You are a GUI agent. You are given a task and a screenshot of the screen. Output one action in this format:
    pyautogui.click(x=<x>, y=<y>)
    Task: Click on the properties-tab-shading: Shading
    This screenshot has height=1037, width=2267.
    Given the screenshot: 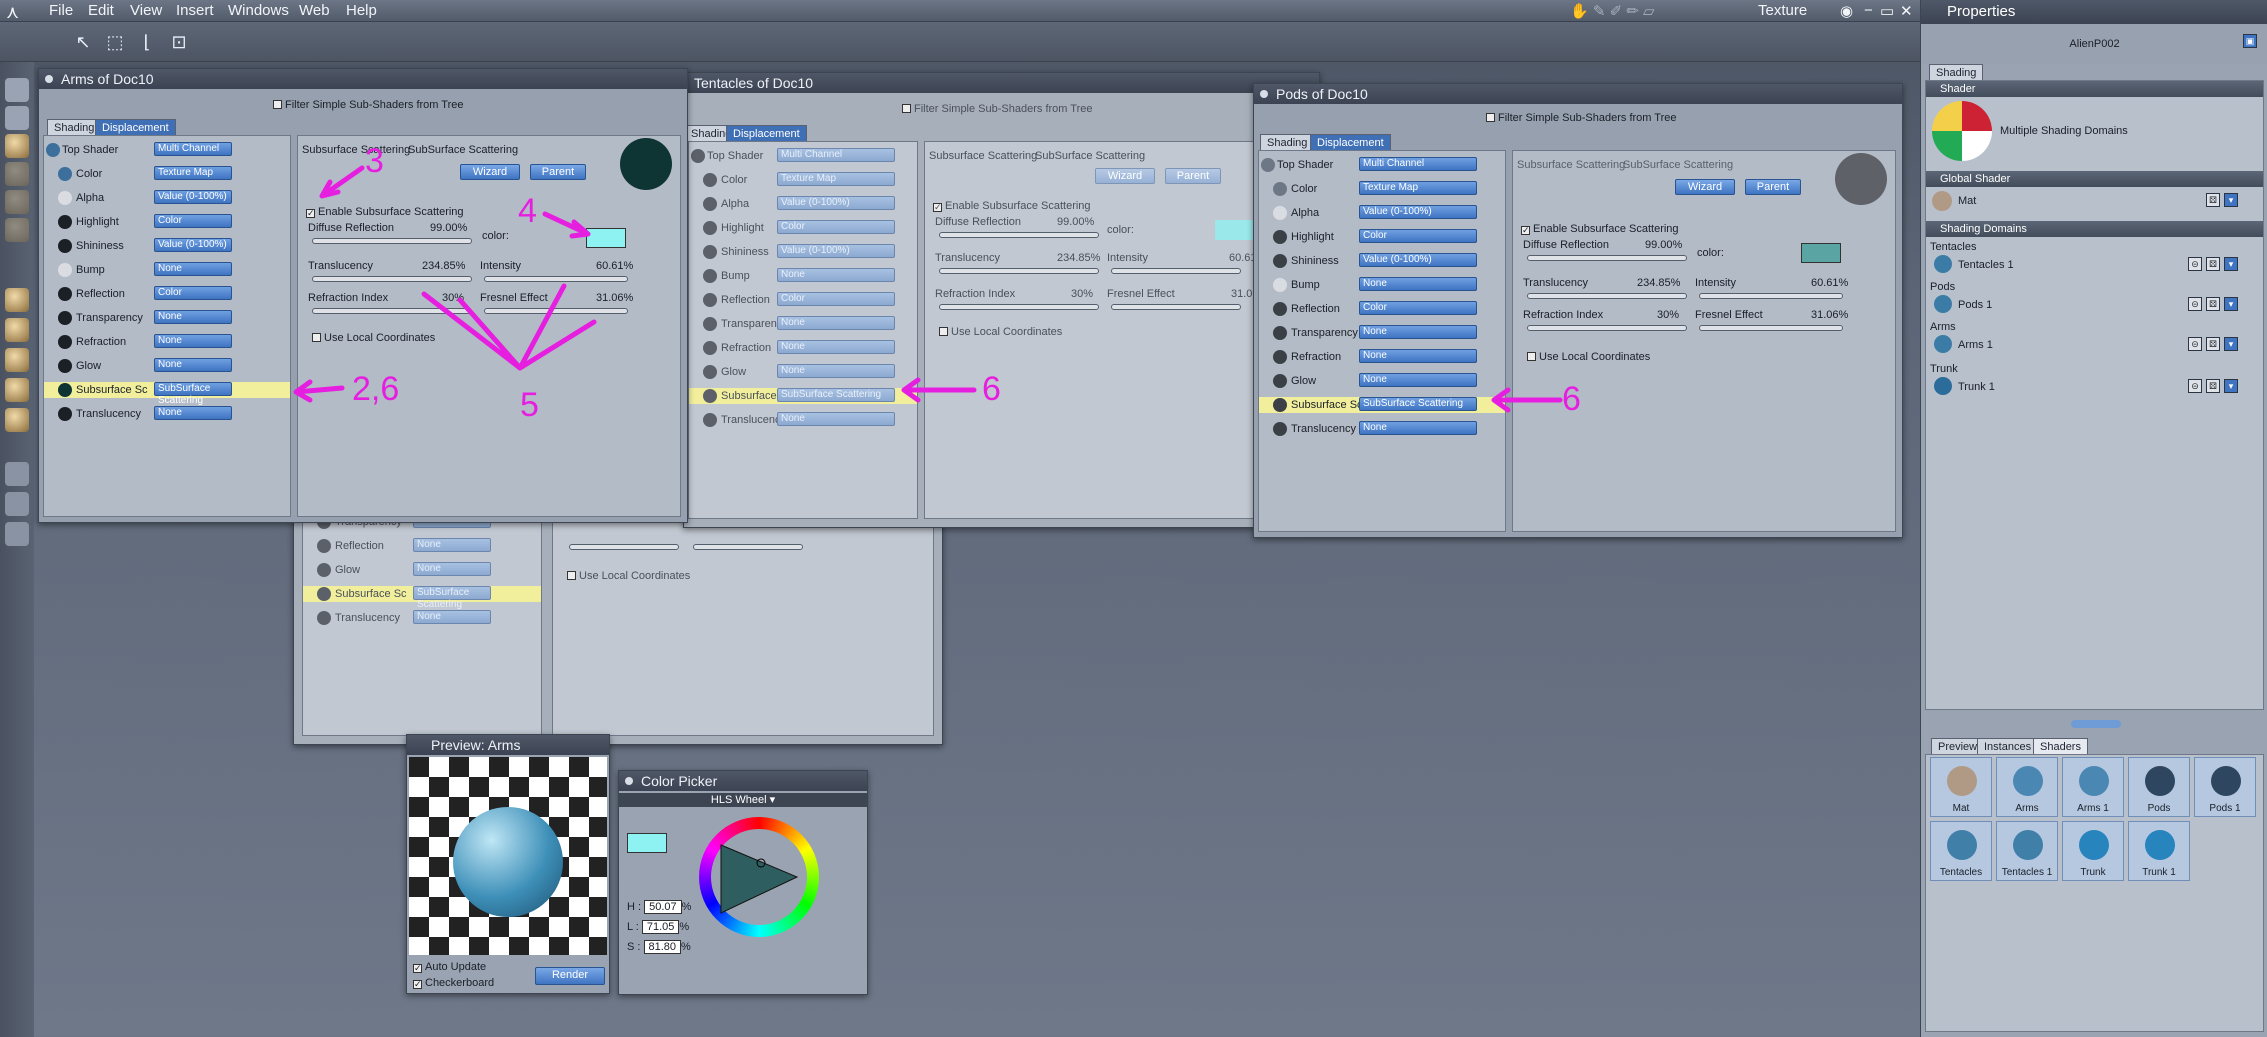 What is the action you would take?
    pyautogui.click(x=1956, y=72)
    